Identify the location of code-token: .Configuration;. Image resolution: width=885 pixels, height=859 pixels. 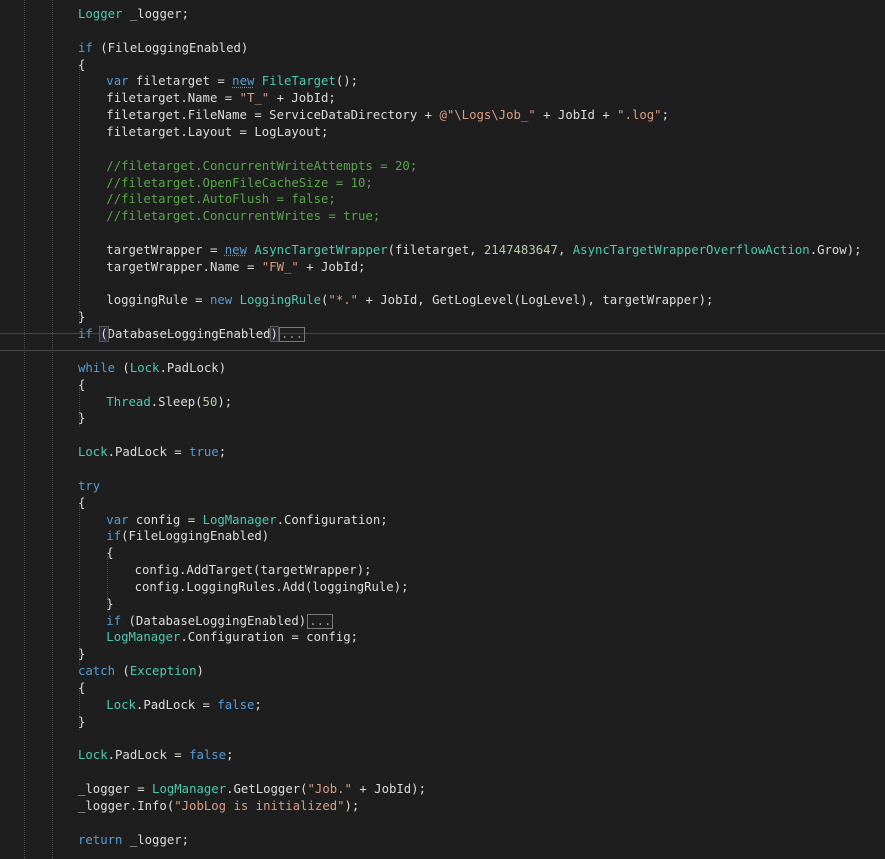
(332, 519).